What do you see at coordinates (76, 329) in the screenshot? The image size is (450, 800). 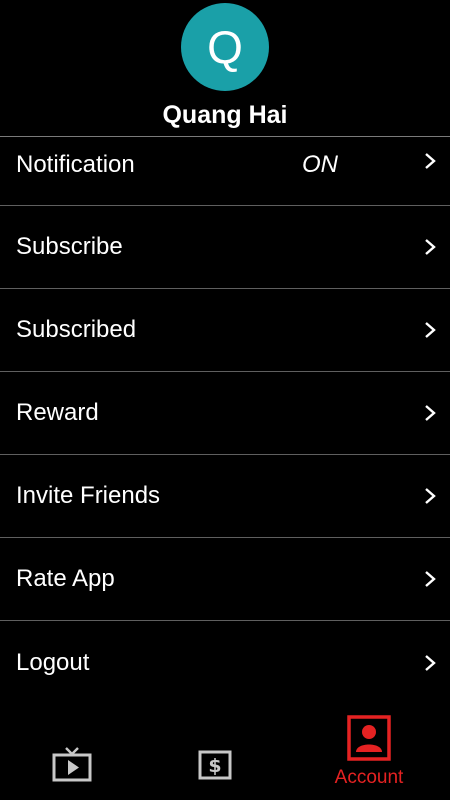 I see `menu-item-label: Subscribed` at bounding box center [76, 329].